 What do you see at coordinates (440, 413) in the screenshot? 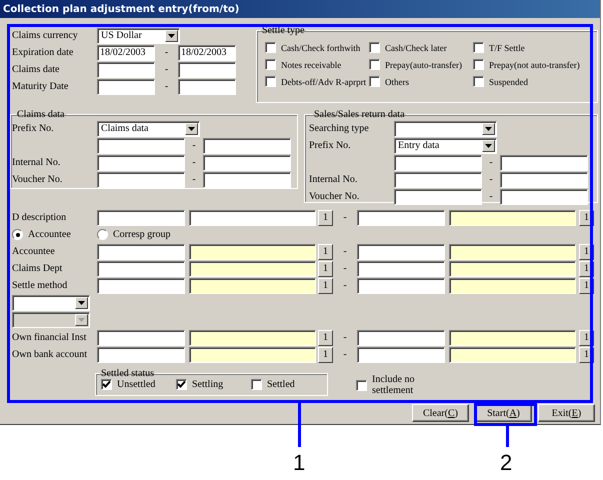
I see `dialog-button: Clear(C)` at bounding box center [440, 413].